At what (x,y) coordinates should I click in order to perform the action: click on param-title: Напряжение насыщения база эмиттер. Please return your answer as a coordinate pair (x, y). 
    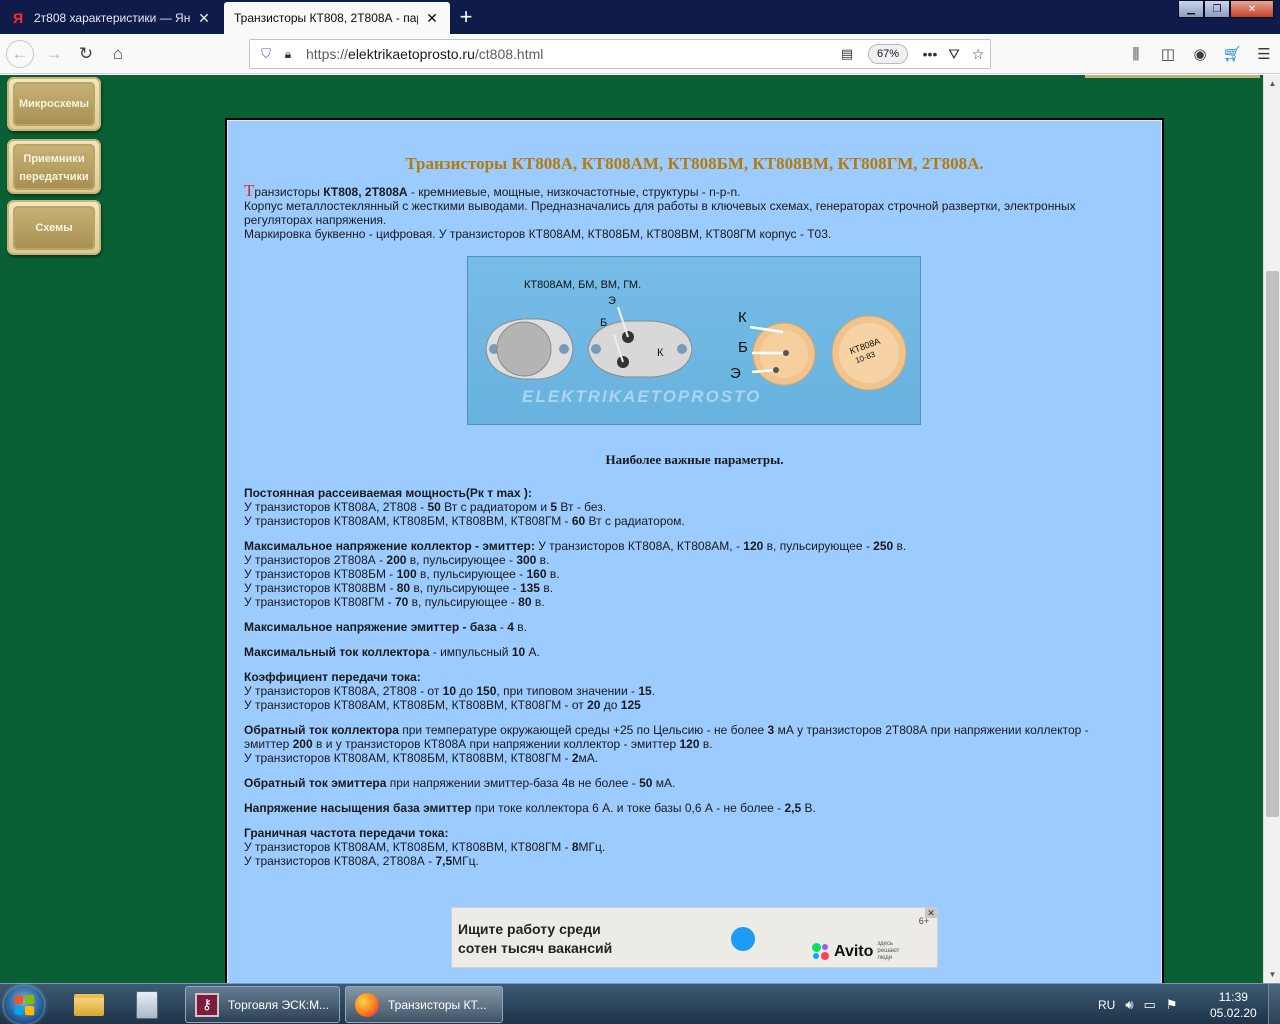
    Looking at the image, I should click on (358, 808).